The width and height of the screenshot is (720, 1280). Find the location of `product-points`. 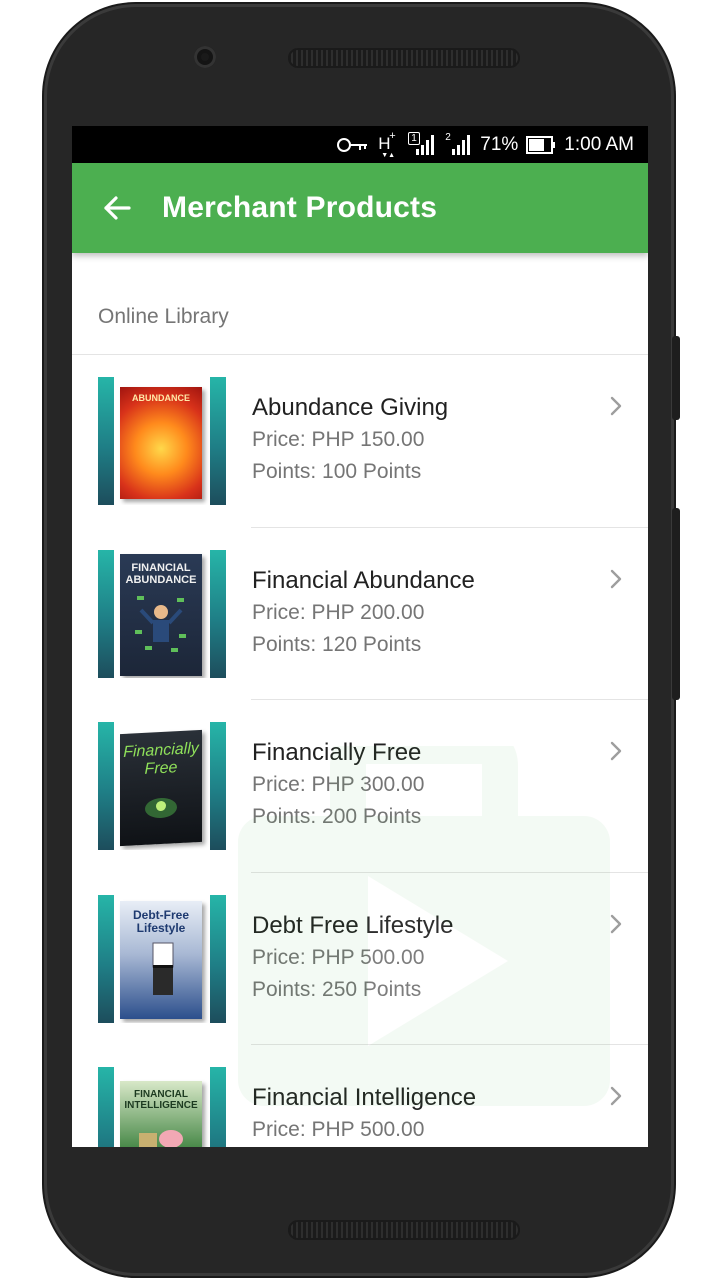

product-points is located at coordinates (364, 1146).